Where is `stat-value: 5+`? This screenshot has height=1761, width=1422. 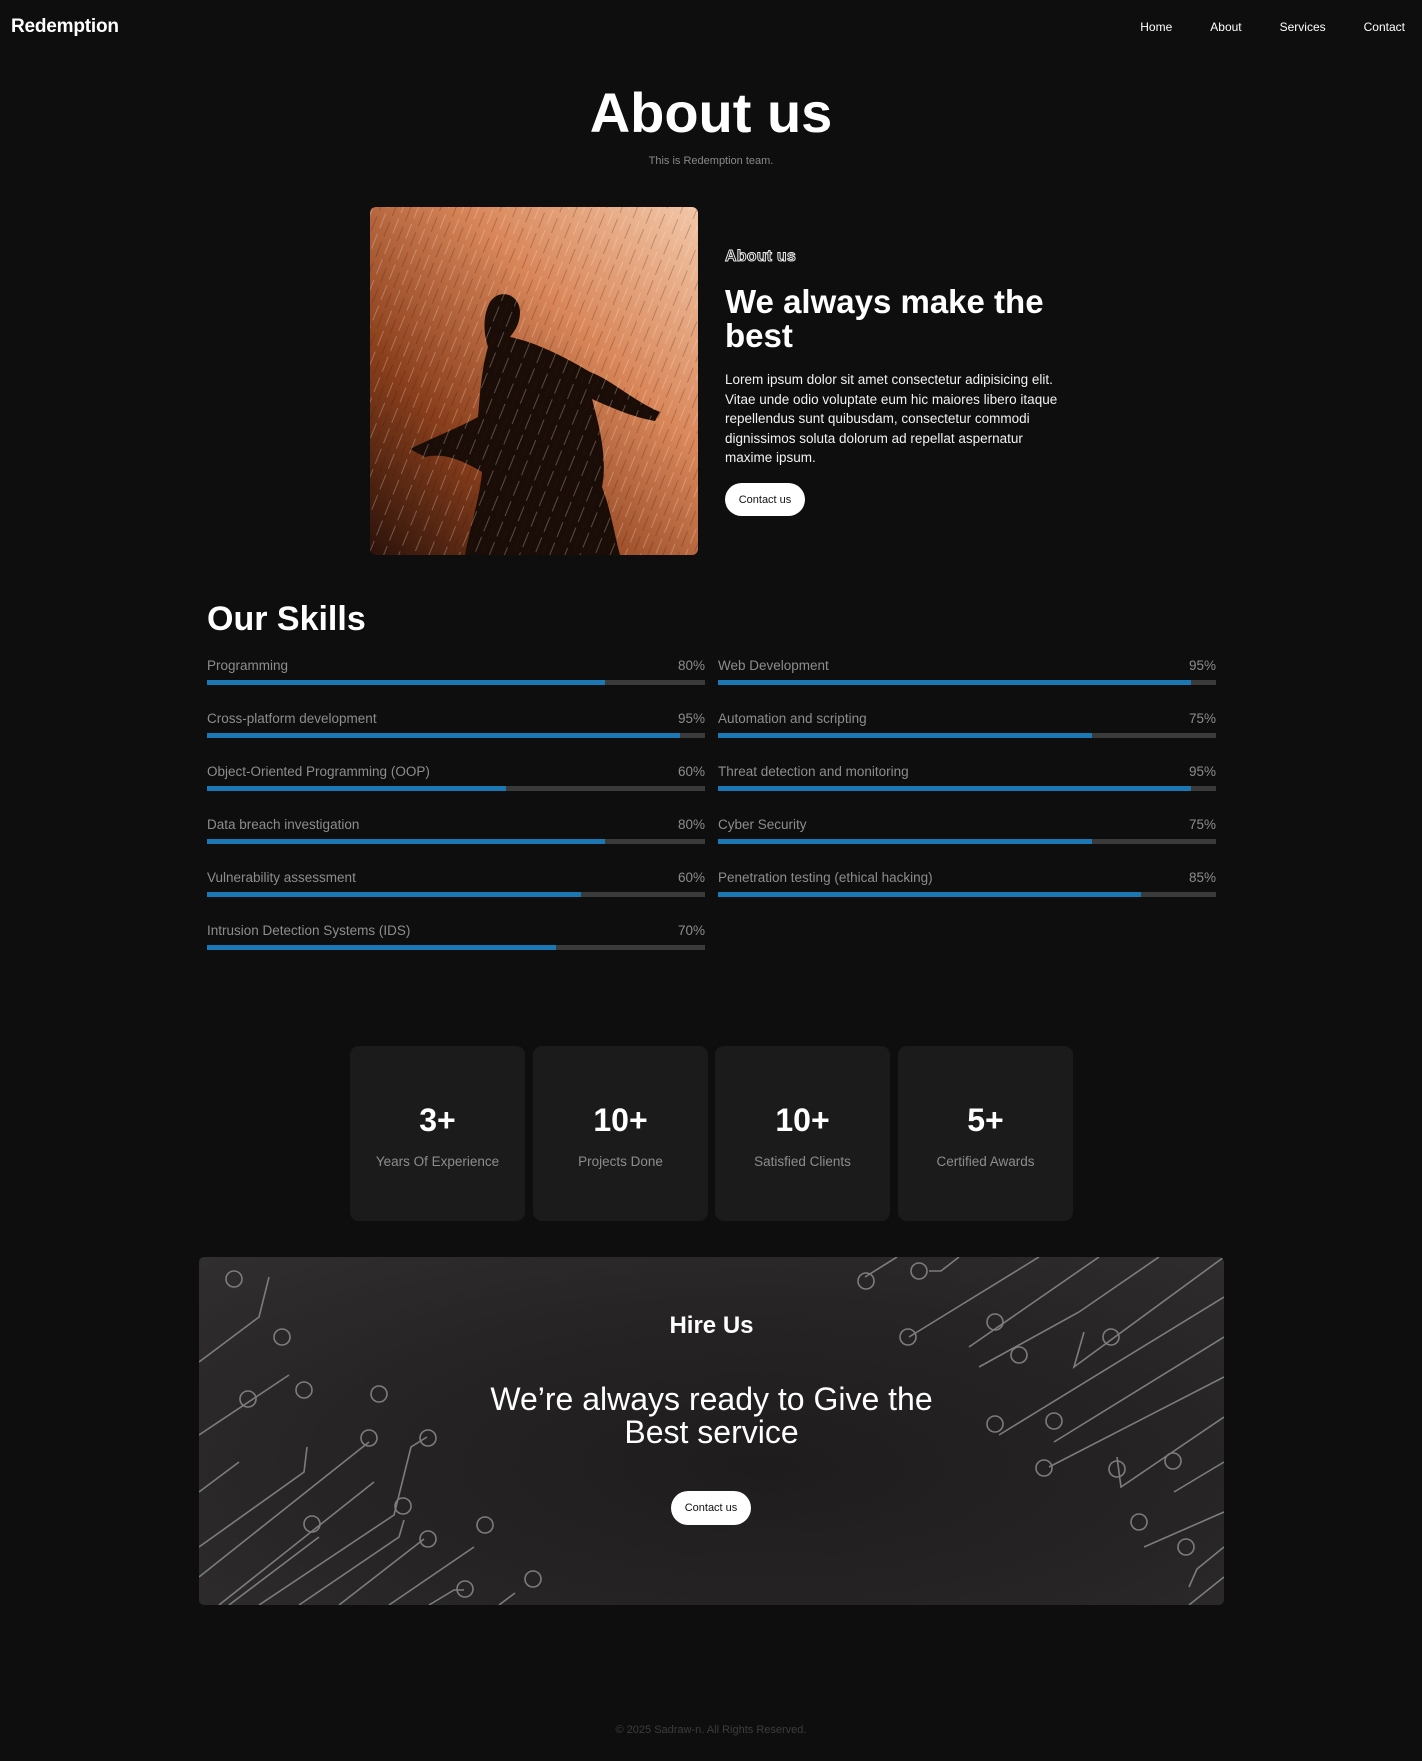
stat-value: 5+ is located at coordinates (985, 1120).